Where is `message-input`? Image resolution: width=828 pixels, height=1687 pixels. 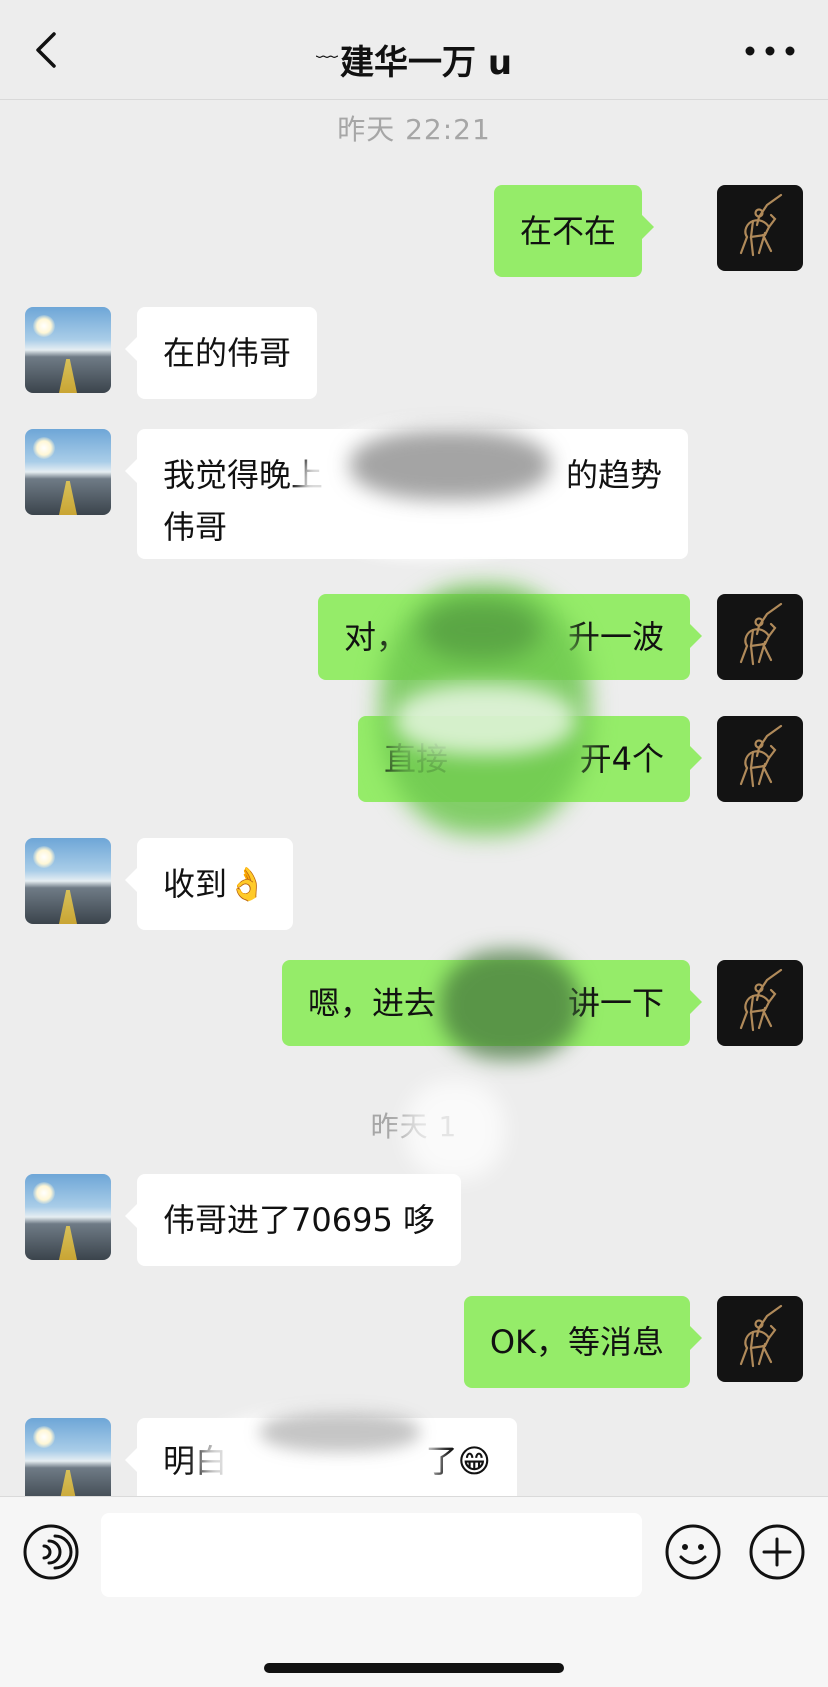 message-input is located at coordinates (371, 1555).